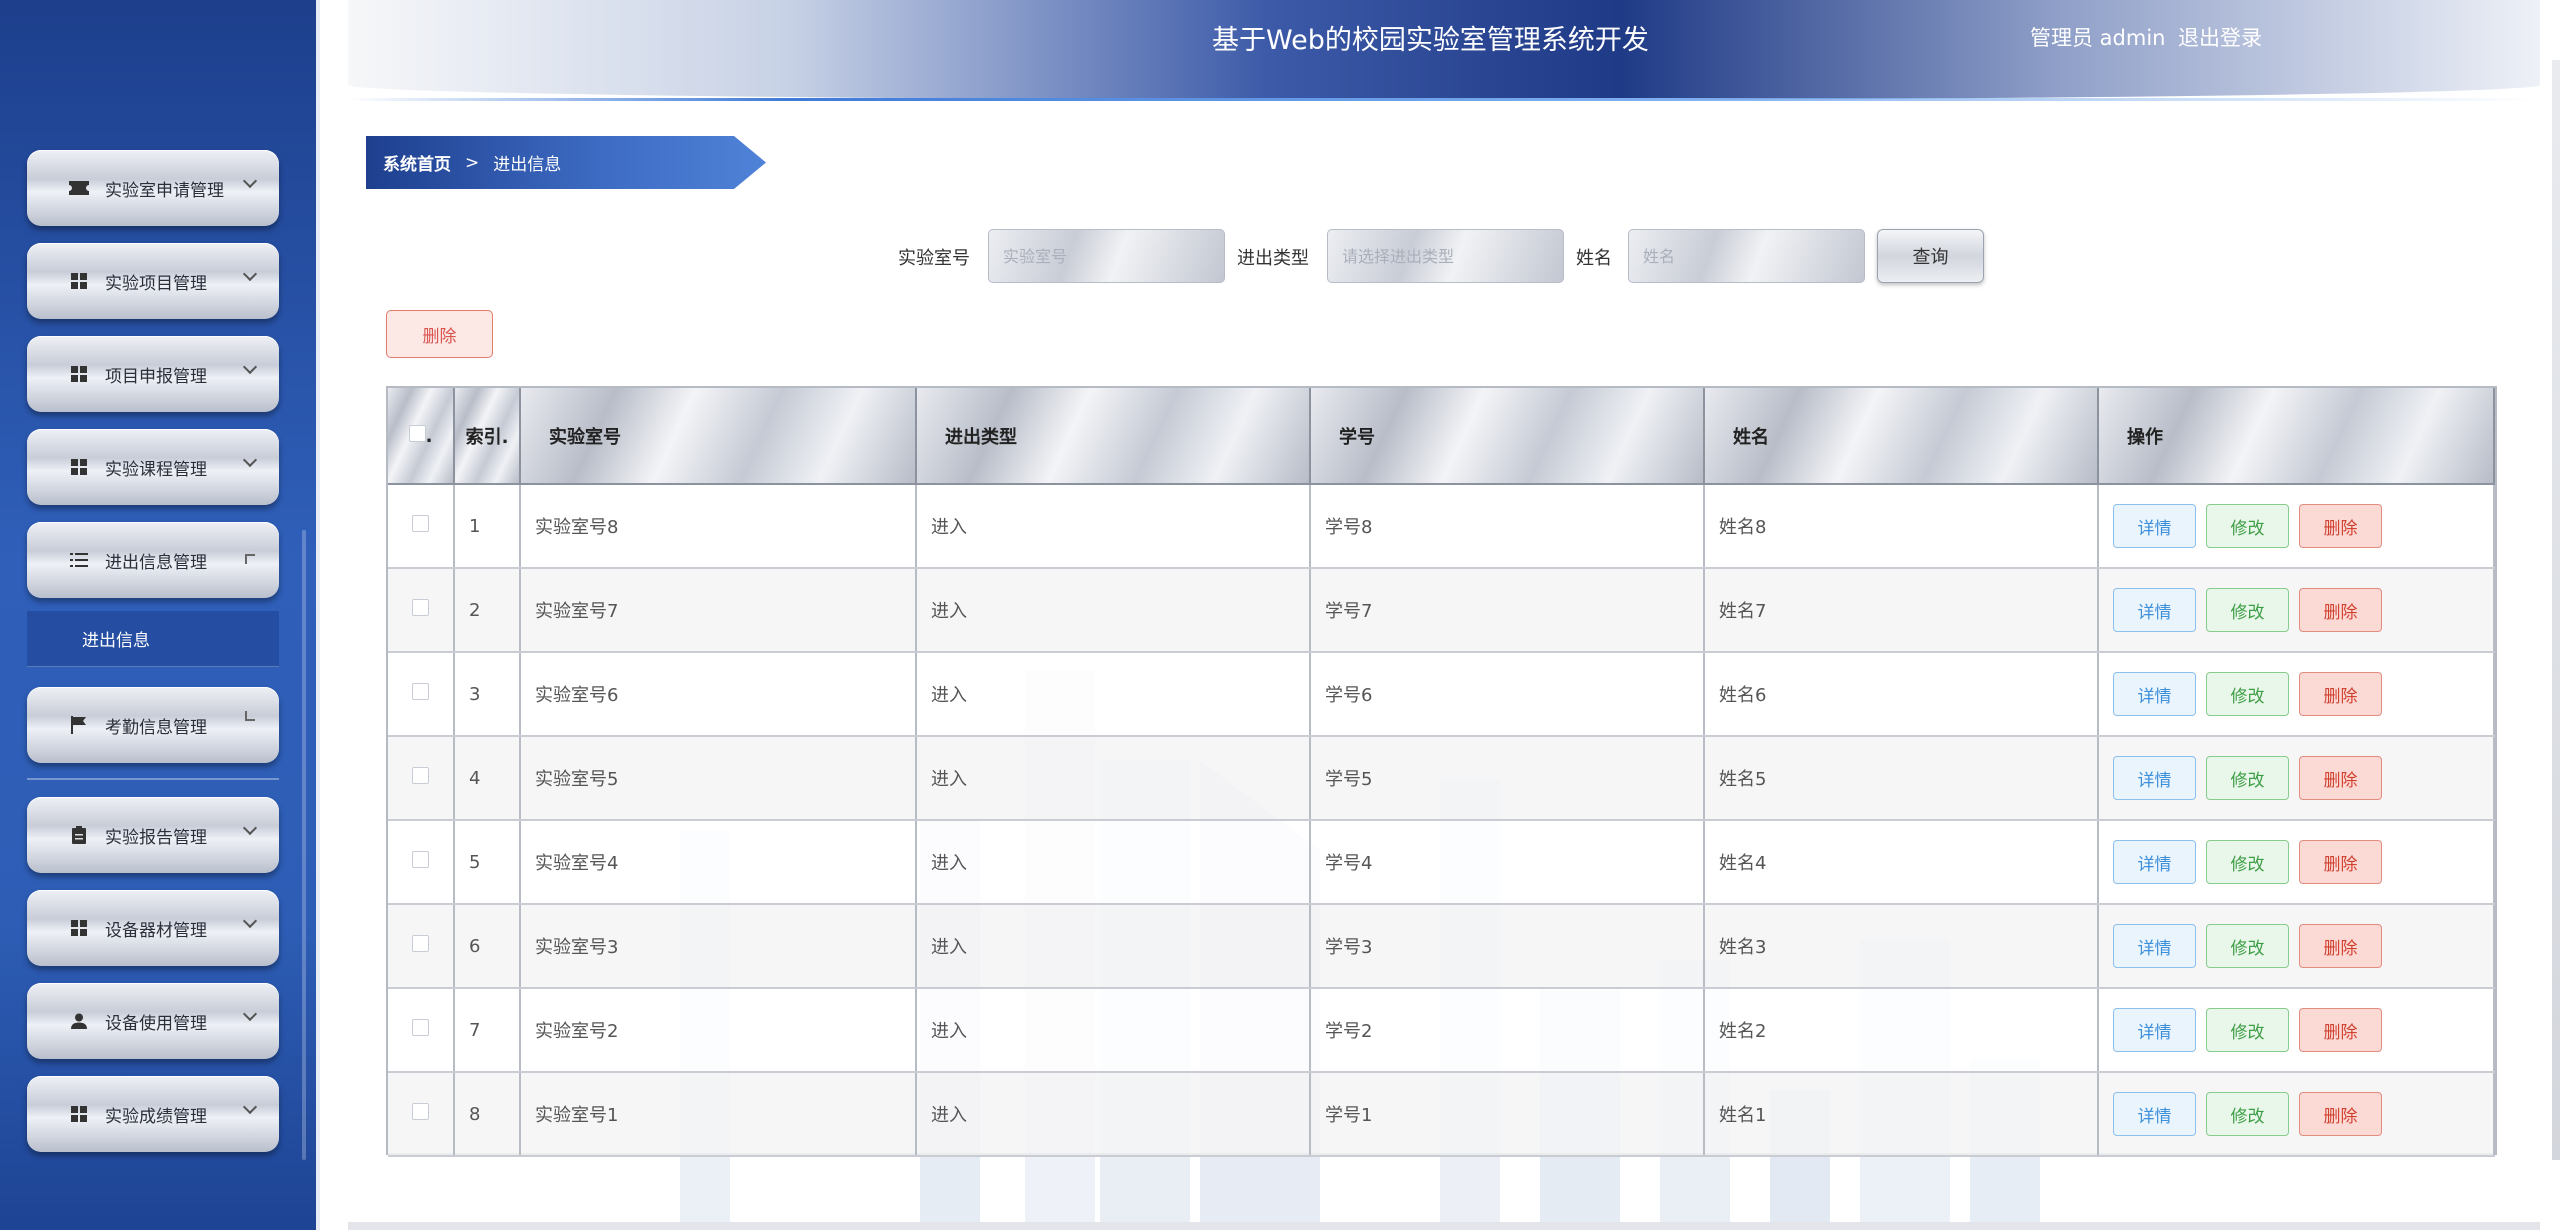  What do you see at coordinates (153, 467) in the screenshot?
I see `sidebar-item-experiment-course: 实验课程管理` at bounding box center [153, 467].